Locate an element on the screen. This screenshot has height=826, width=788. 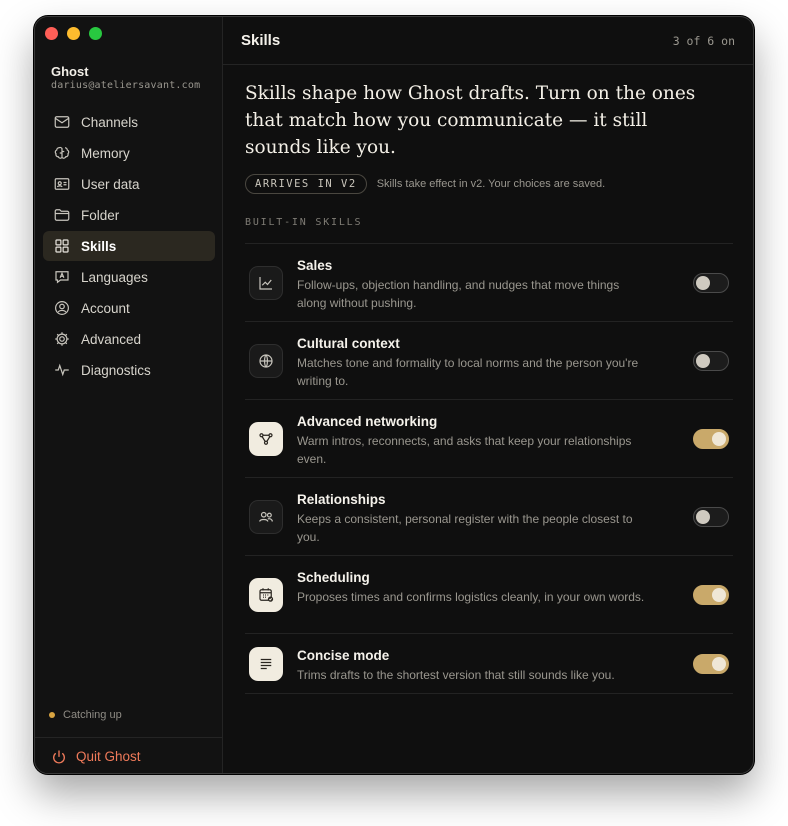
skill-title: Sales is located at coordinates (315, 265).